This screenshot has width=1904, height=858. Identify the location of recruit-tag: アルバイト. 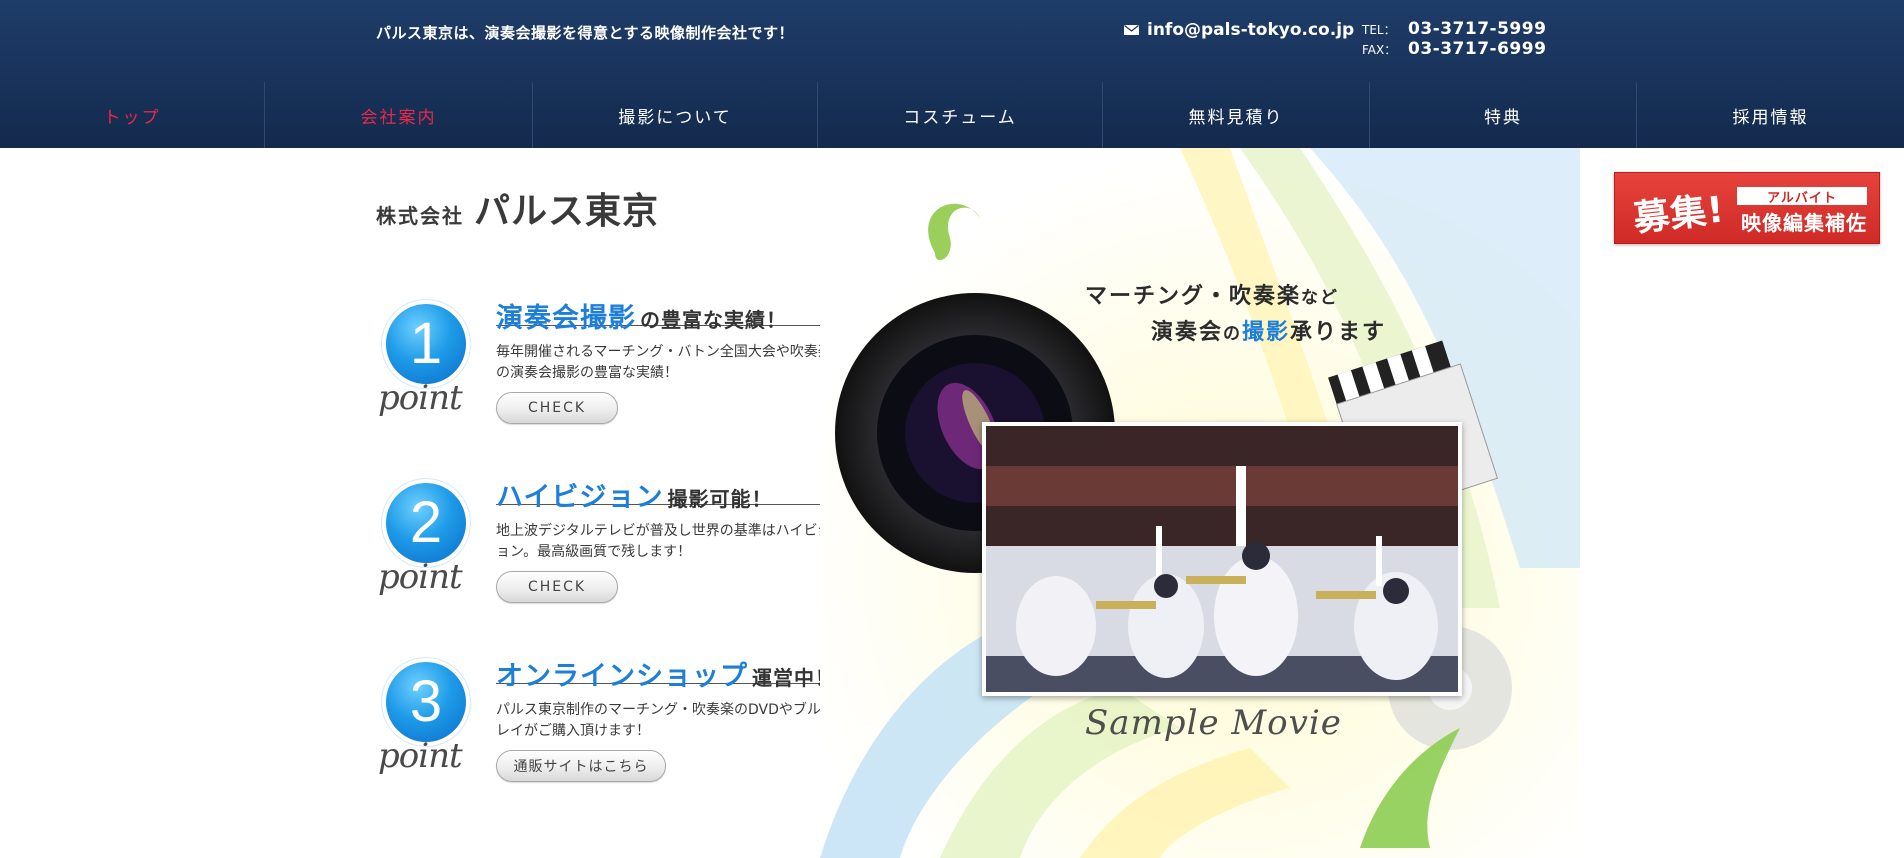
(1802, 196).